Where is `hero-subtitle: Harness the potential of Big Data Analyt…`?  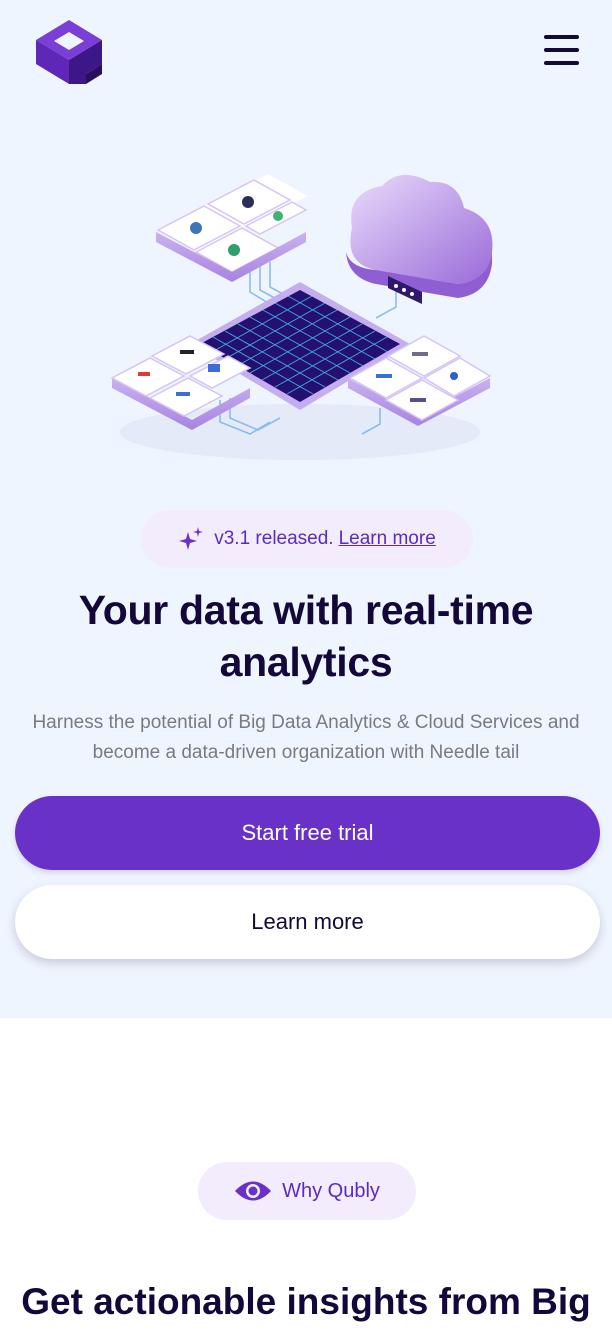
hero-subtitle: Harness the potential of Big Data Analyt… is located at coordinates (306, 737).